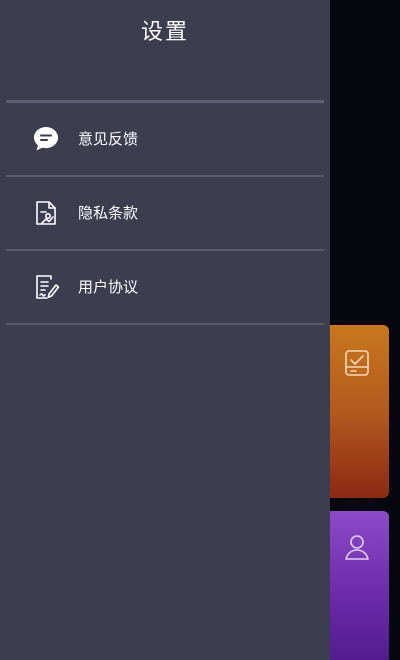 The height and width of the screenshot is (660, 400). What do you see at coordinates (164, 32) in the screenshot?
I see `page-title: 设置` at bounding box center [164, 32].